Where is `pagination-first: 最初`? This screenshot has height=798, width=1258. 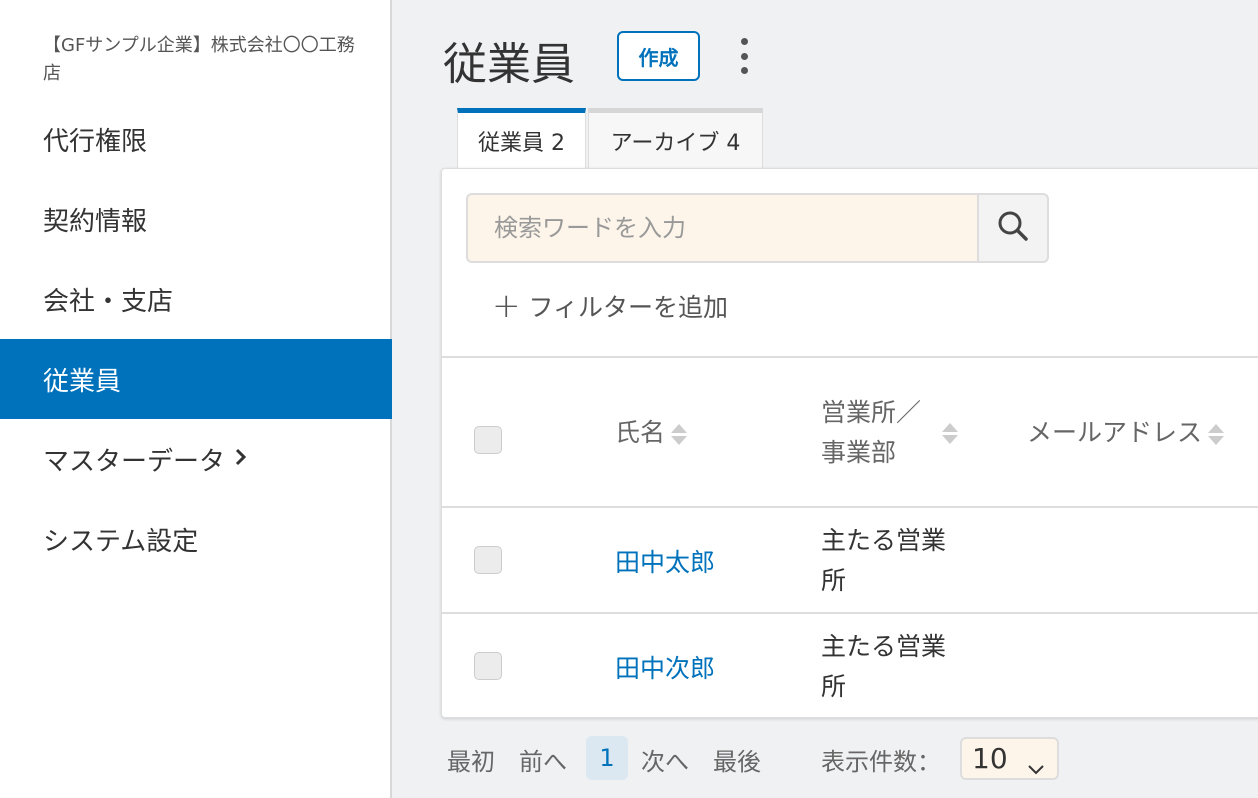
pagination-first: 最初 is located at coordinates (471, 759).